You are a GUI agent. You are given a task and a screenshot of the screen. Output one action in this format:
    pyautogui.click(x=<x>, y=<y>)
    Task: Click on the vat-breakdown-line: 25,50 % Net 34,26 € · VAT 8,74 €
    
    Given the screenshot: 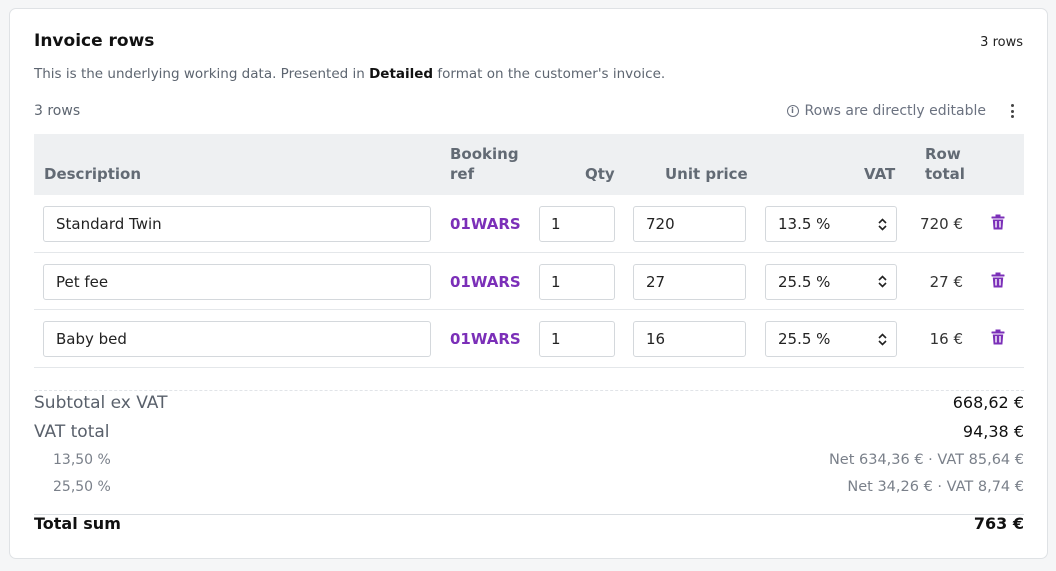 What is the action you would take?
    pyautogui.click(x=529, y=487)
    